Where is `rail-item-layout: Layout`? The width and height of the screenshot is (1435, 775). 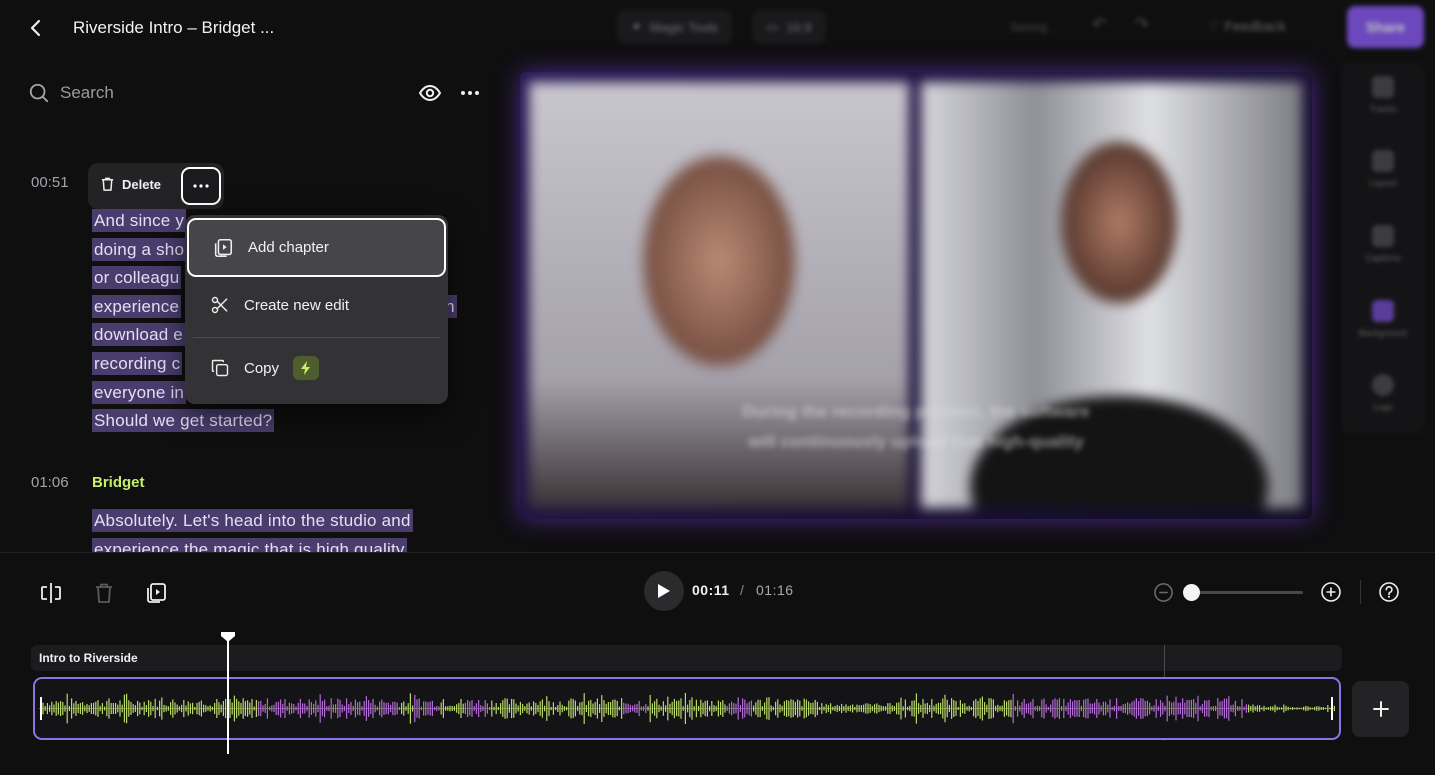 rail-item-layout: Layout is located at coordinates (1383, 169).